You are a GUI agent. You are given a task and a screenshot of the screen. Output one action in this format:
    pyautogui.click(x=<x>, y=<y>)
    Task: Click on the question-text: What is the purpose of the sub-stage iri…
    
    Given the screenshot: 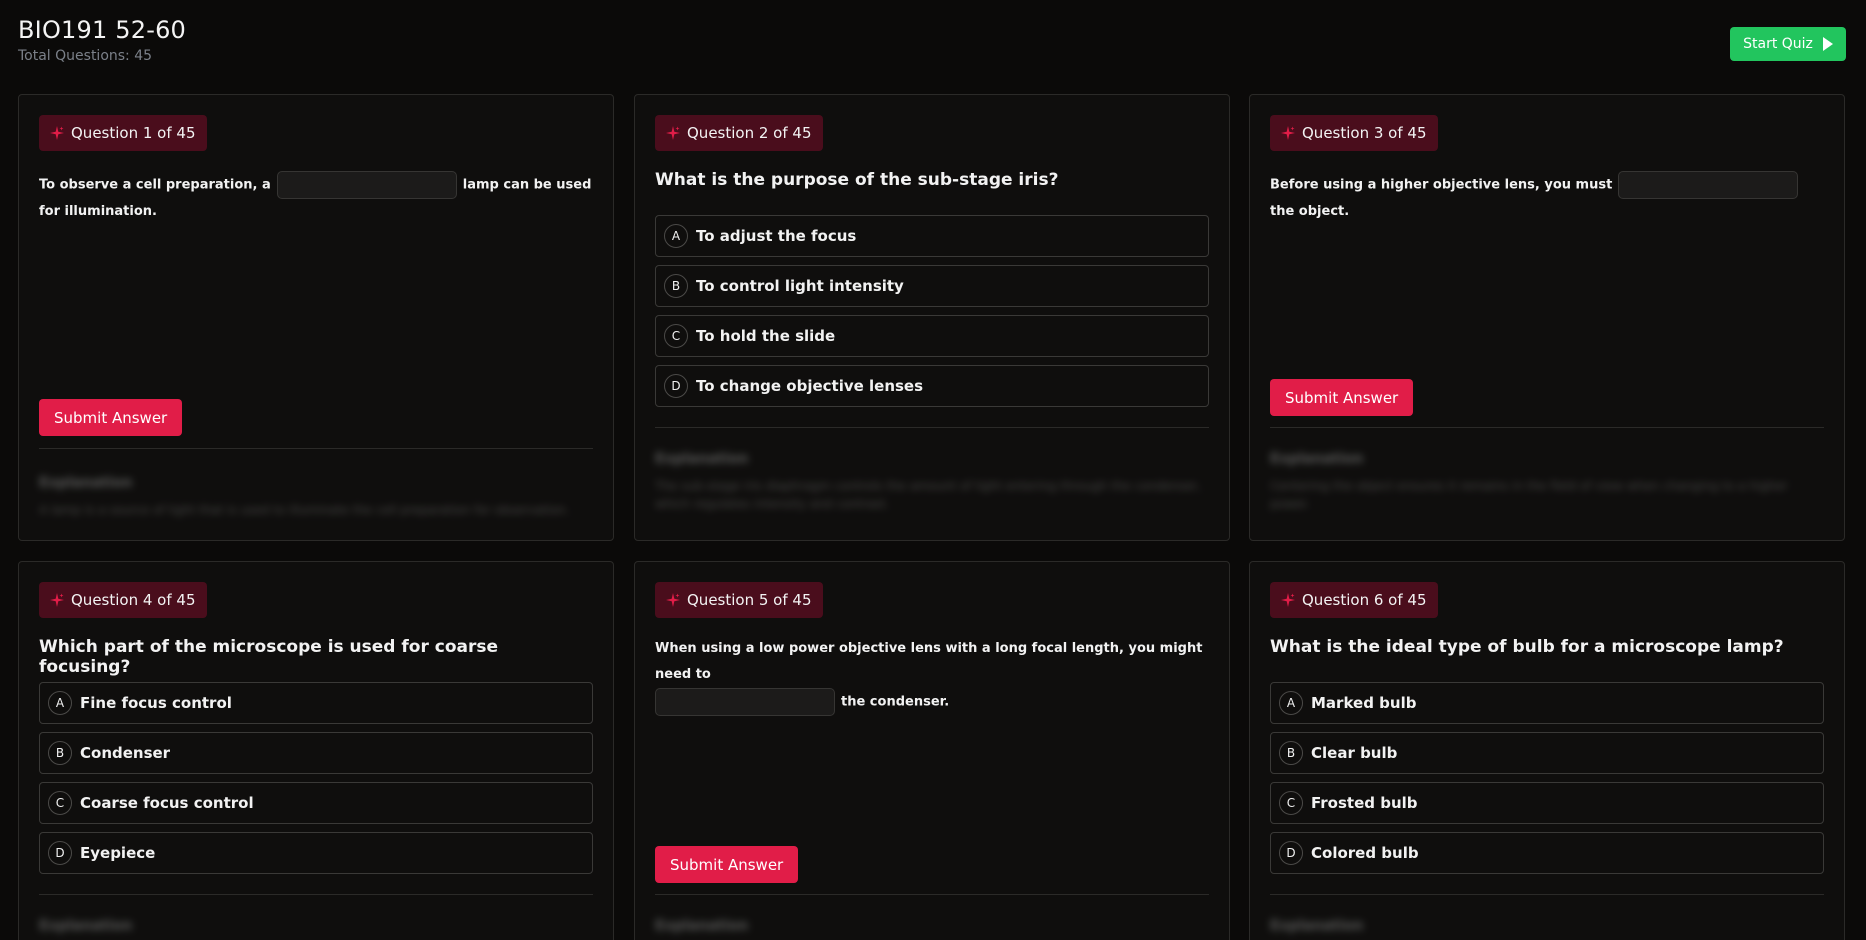 What is the action you would take?
    pyautogui.click(x=857, y=180)
    